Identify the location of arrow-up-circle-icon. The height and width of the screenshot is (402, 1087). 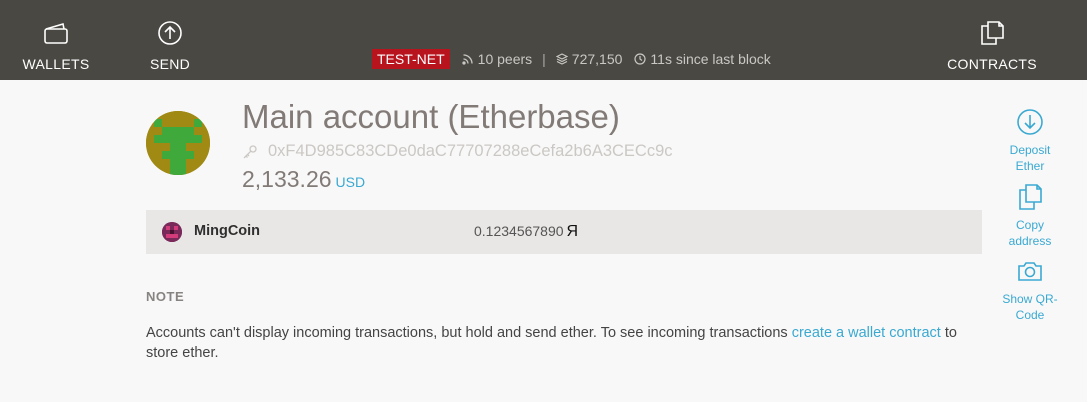
(170, 35).